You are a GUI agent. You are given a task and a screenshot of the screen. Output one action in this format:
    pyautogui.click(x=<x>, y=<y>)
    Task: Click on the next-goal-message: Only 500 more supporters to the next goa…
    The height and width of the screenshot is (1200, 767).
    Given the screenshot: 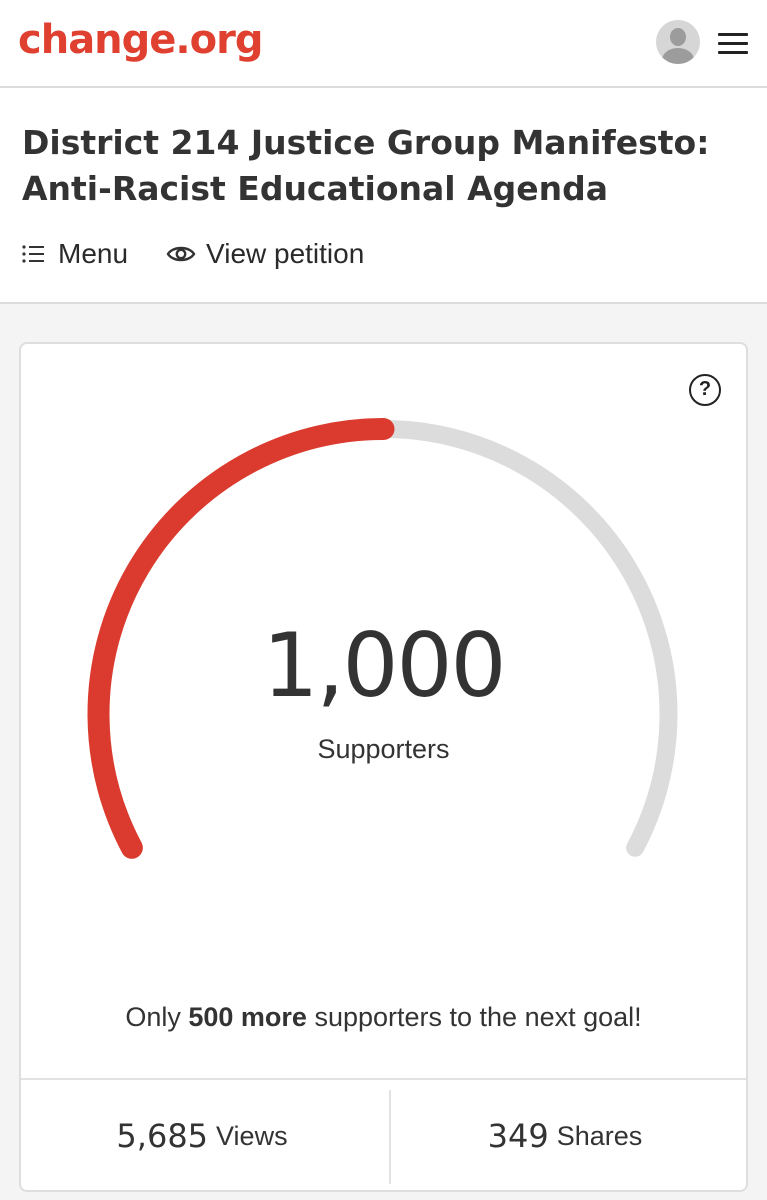 What is the action you would take?
    pyautogui.click(x=383, y=1017)
    